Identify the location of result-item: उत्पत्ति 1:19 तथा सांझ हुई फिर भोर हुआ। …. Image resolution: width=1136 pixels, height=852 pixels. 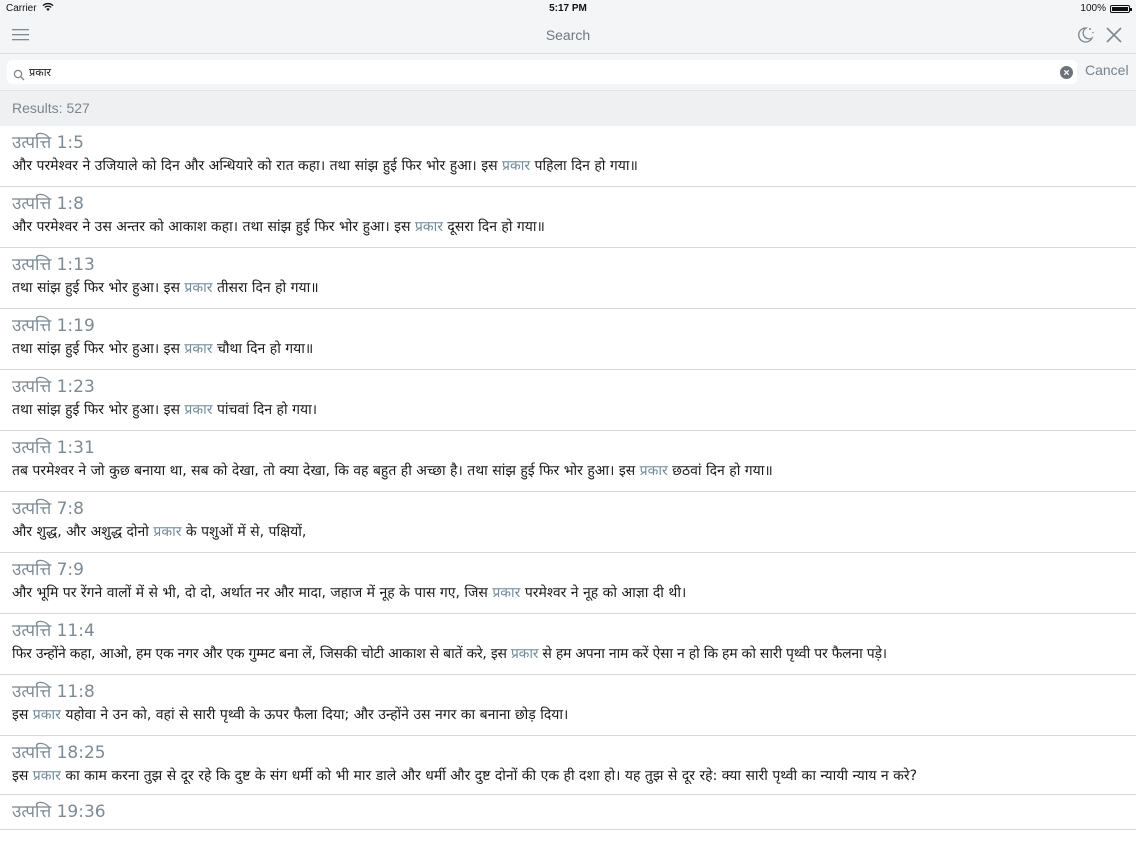
(568, 339).